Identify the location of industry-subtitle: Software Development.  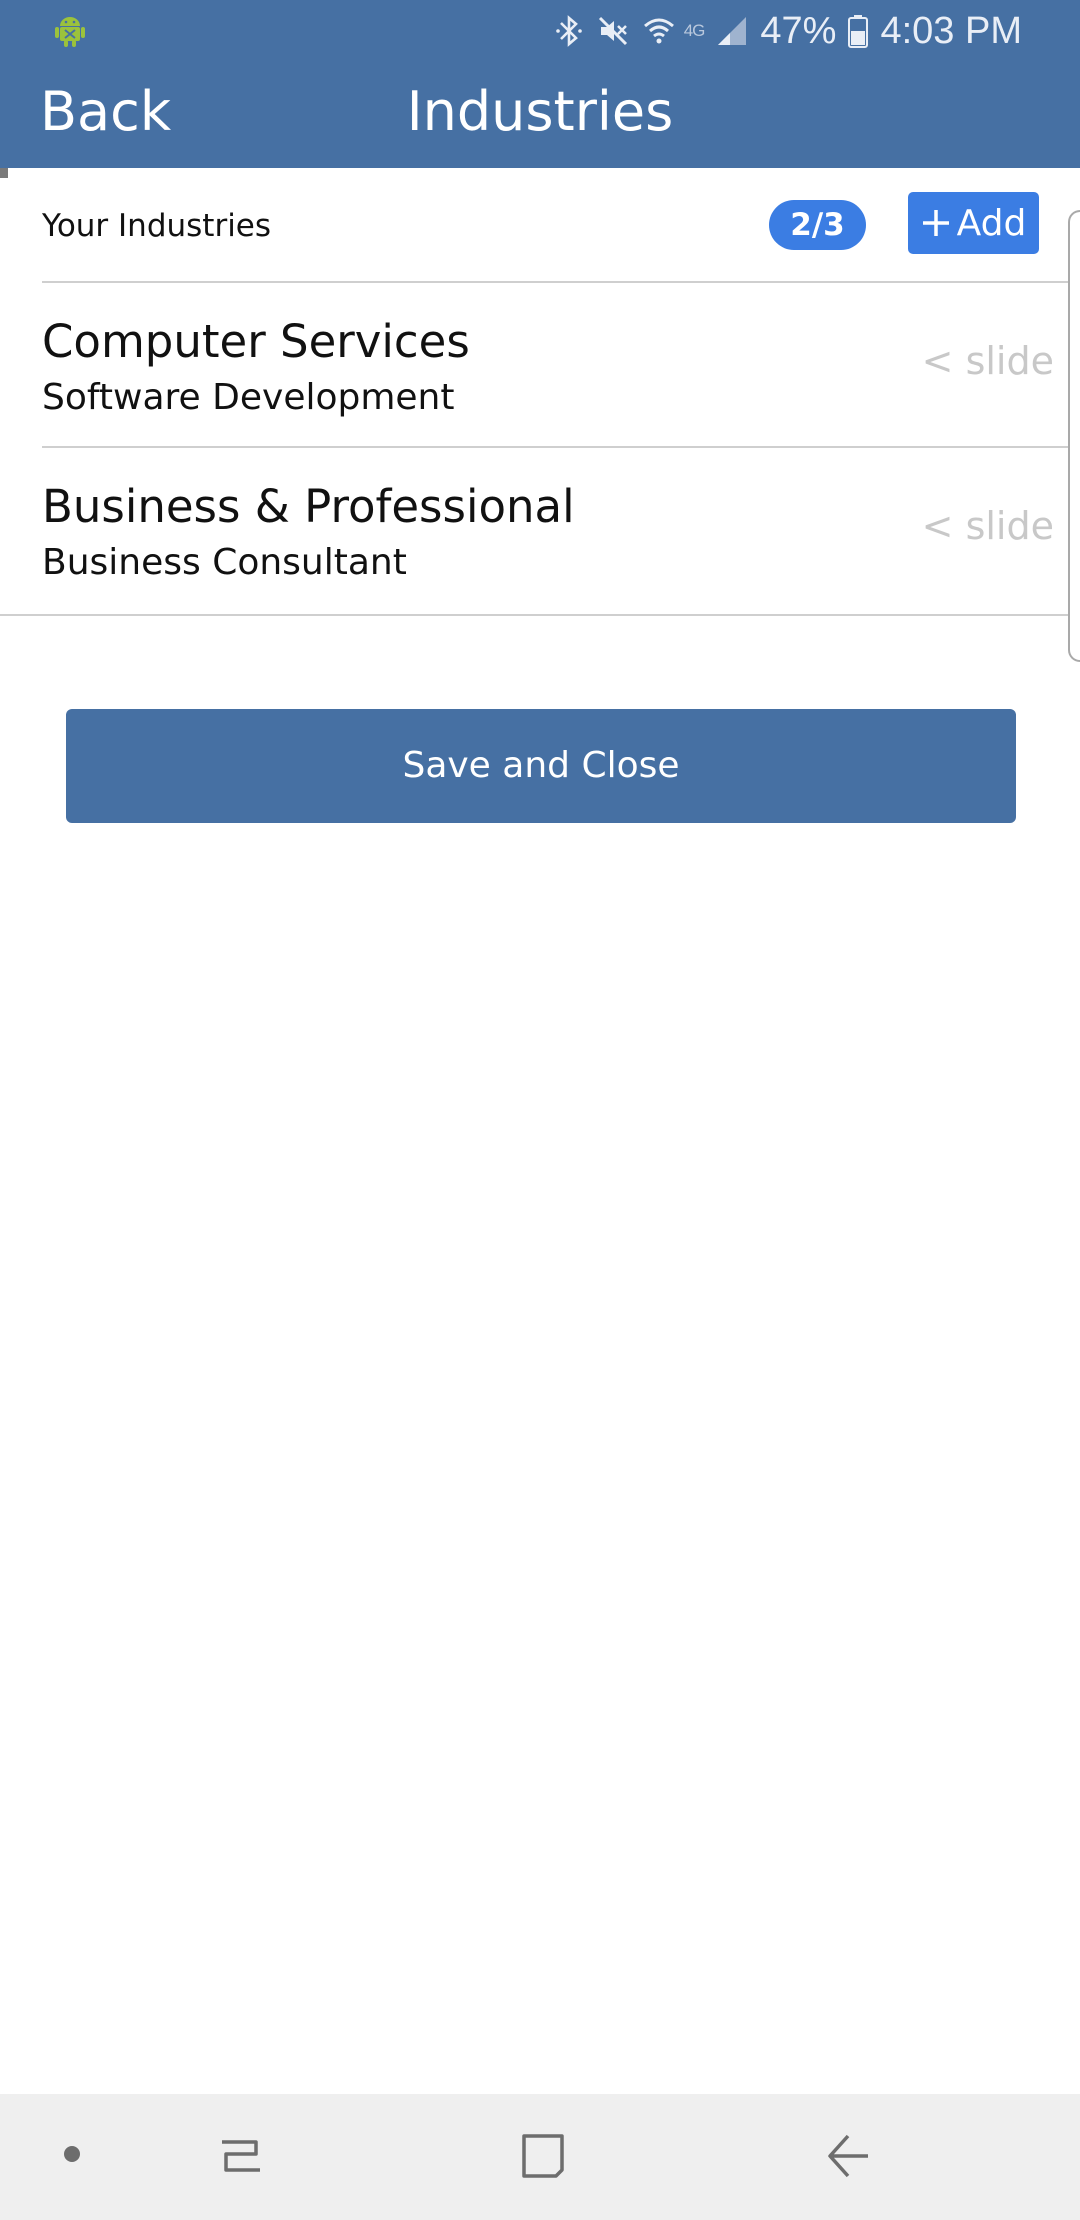
(248, 397).